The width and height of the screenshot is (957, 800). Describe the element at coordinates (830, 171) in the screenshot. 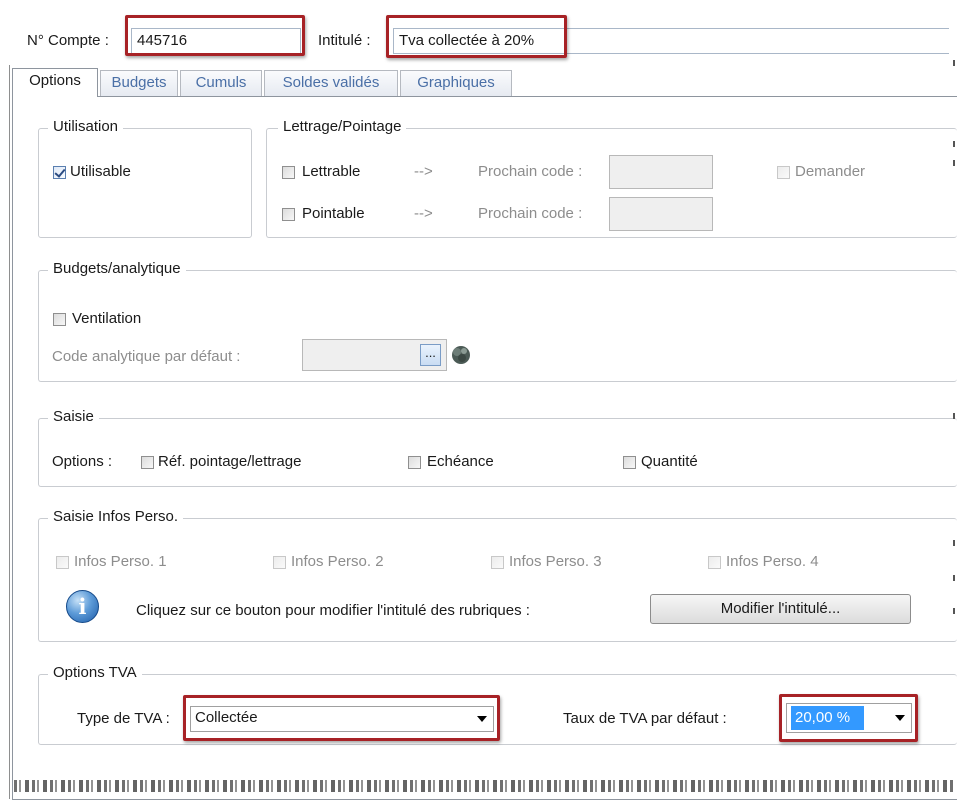

I see `ask-label: Demander` at that location.